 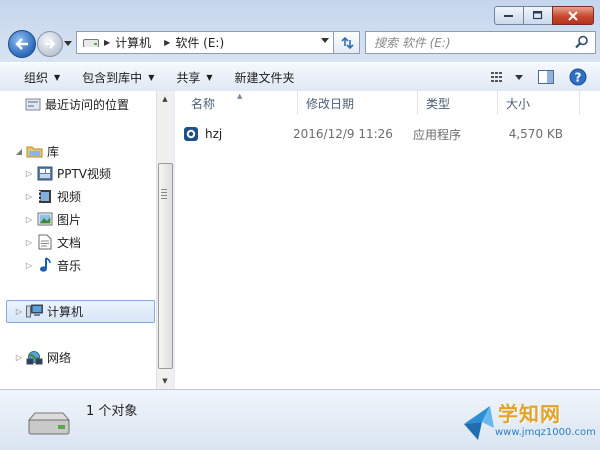 I want to click on file-name-cell: hzj, so click(x=238, y=134).